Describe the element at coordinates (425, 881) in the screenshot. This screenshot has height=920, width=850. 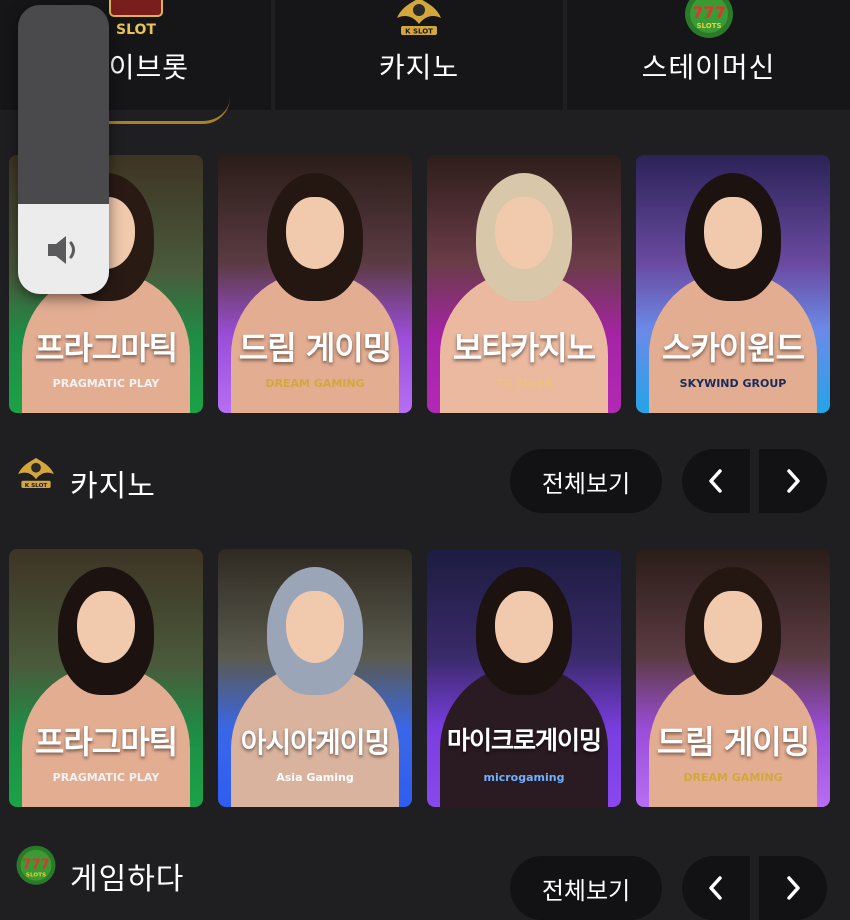
I see `game-section-header: 777 SLOTS 게임하다 전체보기` at that location.